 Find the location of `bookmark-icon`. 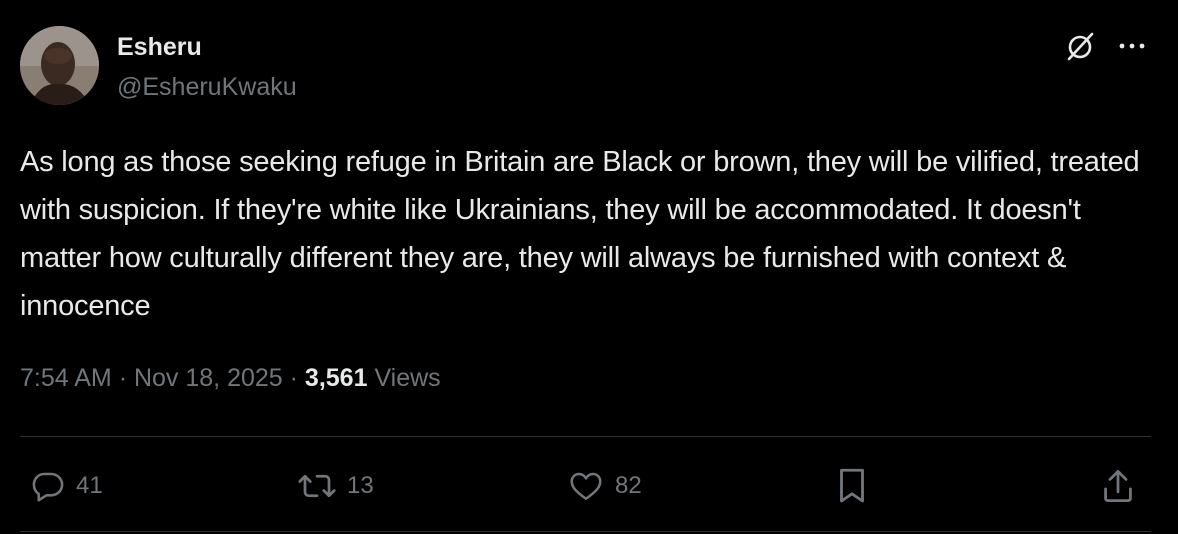

bookmark-icon is located at coordinates (852, 485).